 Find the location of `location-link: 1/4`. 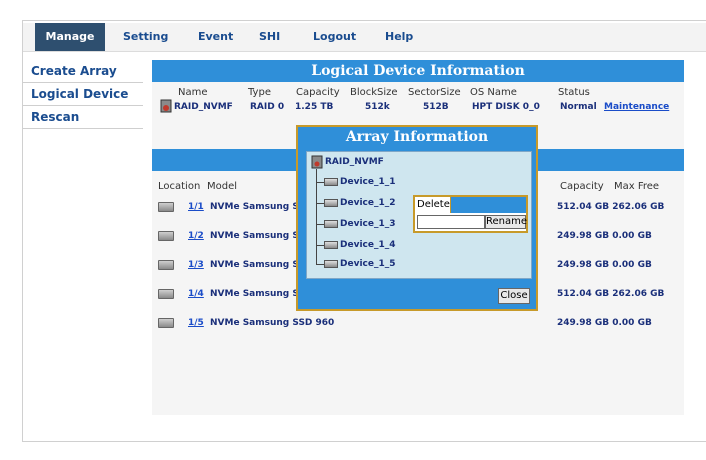

location-link: 1/4 is located at coordinates (196, 294).